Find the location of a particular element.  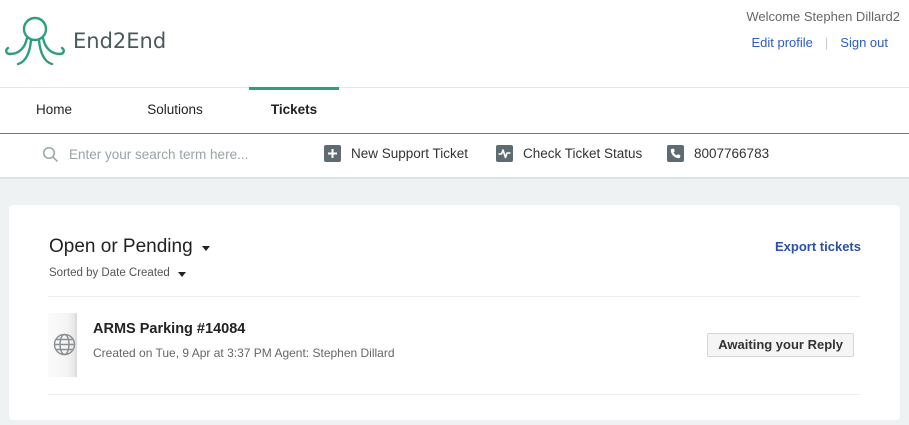

search-icon is located at coordinates (50, 154).